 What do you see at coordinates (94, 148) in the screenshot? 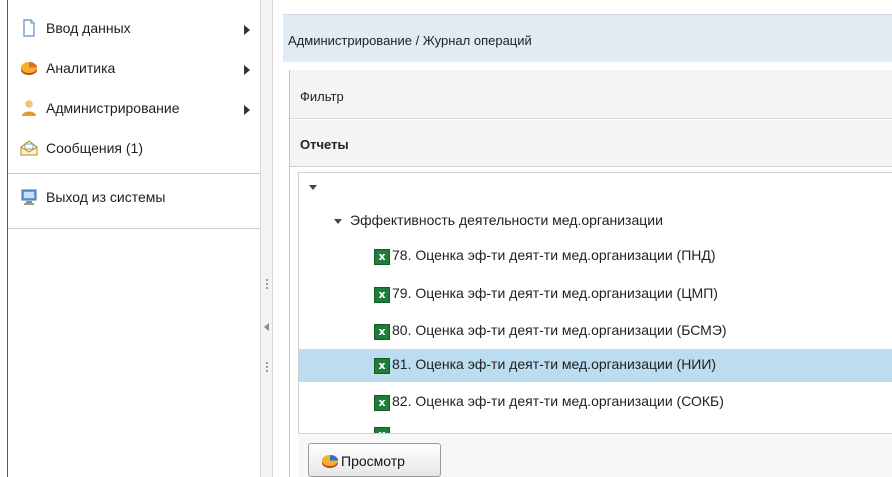
I see `sidebar-item-label: Сообщения (1)` at bounding box center [94, 148].